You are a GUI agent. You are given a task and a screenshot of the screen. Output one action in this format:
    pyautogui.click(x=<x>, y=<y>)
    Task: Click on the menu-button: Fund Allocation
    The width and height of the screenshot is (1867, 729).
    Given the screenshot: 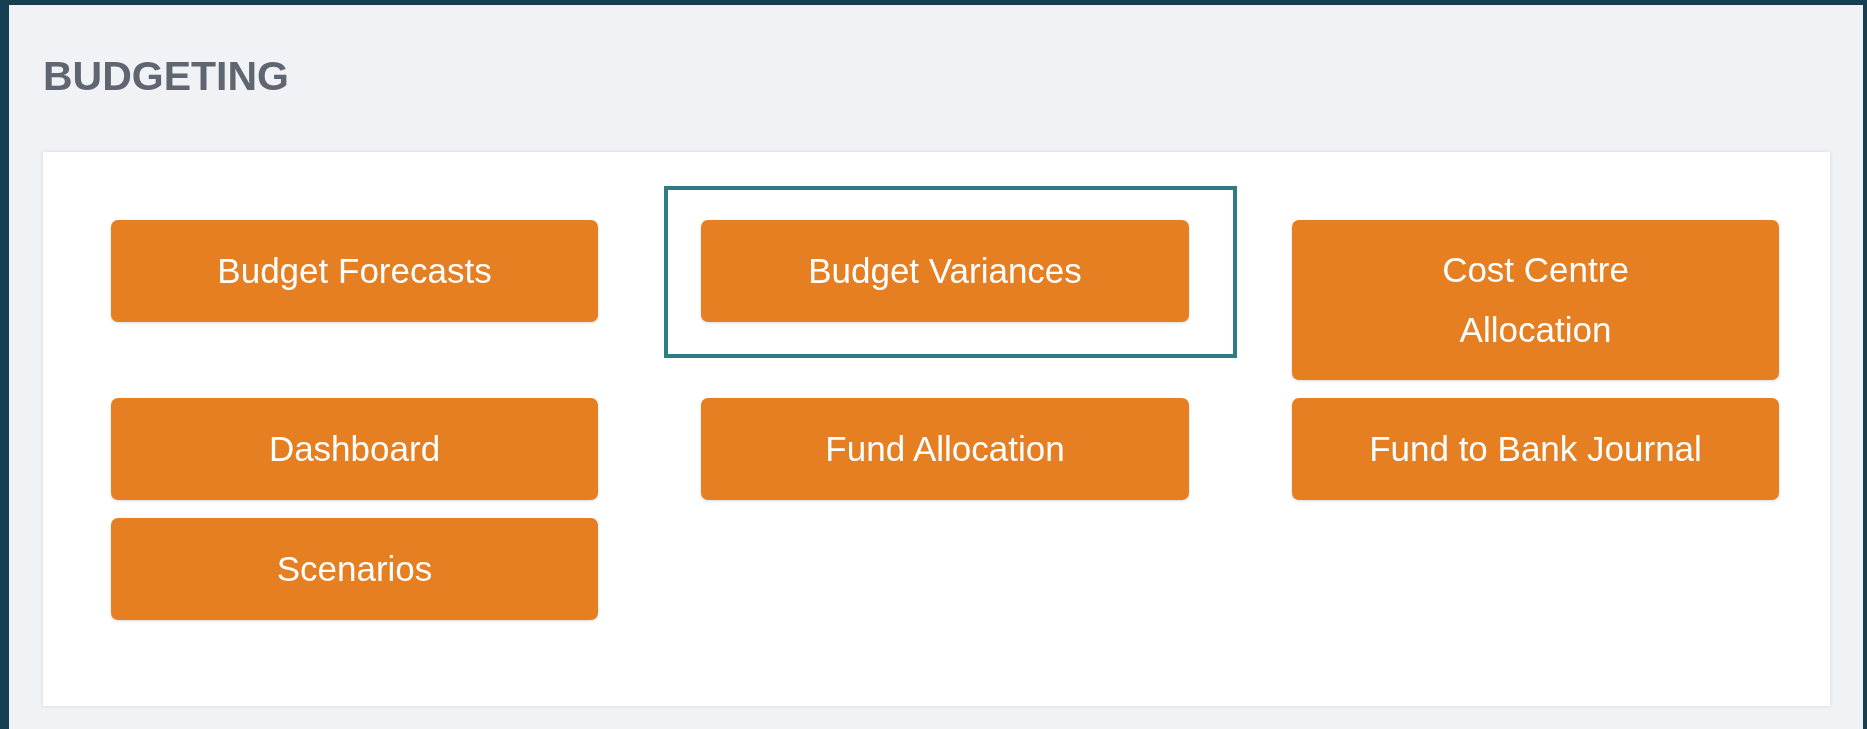 What is the action you would take?
    pyautogui.click(x=945, y=449)
    